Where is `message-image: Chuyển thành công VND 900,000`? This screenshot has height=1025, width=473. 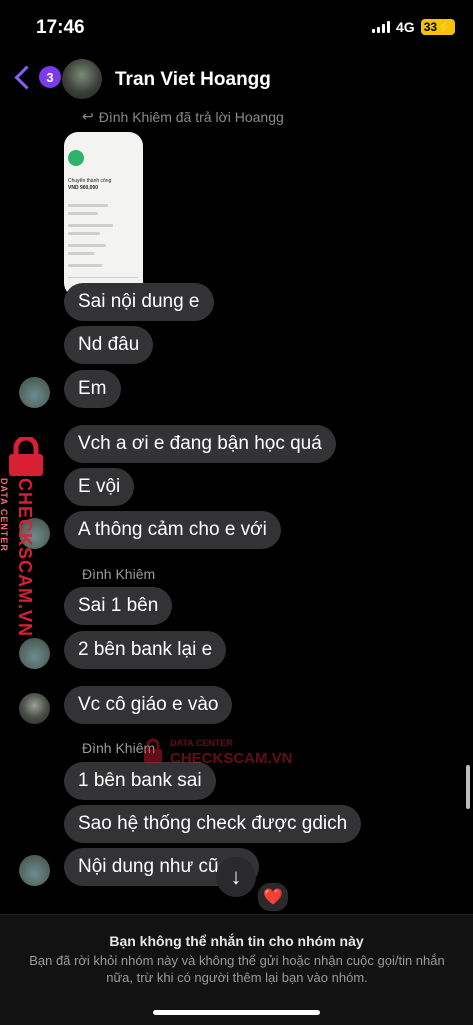 message-image: Chuyển thành công VND 900,000 is located at coordinates (103, 214).